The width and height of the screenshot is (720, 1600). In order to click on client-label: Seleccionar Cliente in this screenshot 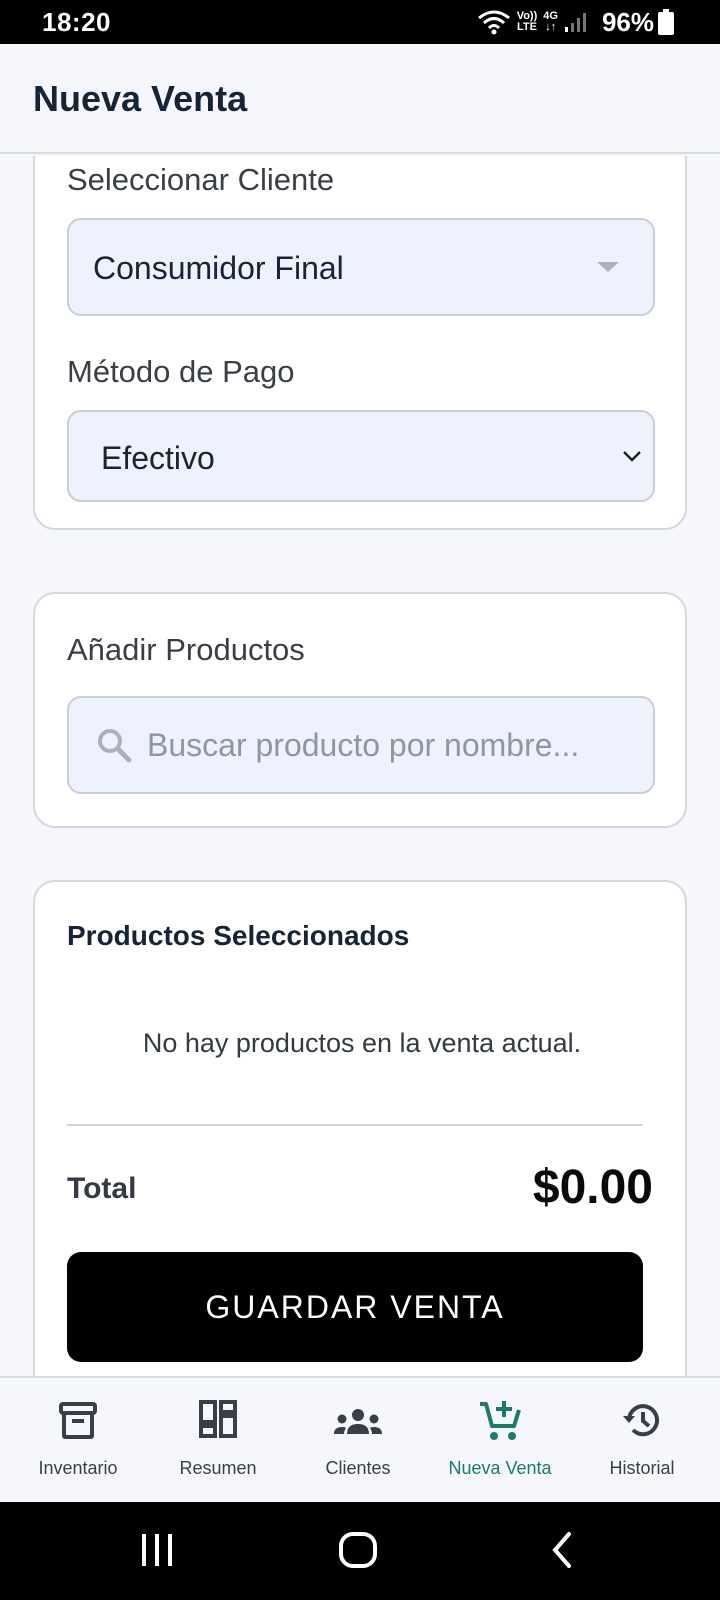, I will do `click(201, 179)`.